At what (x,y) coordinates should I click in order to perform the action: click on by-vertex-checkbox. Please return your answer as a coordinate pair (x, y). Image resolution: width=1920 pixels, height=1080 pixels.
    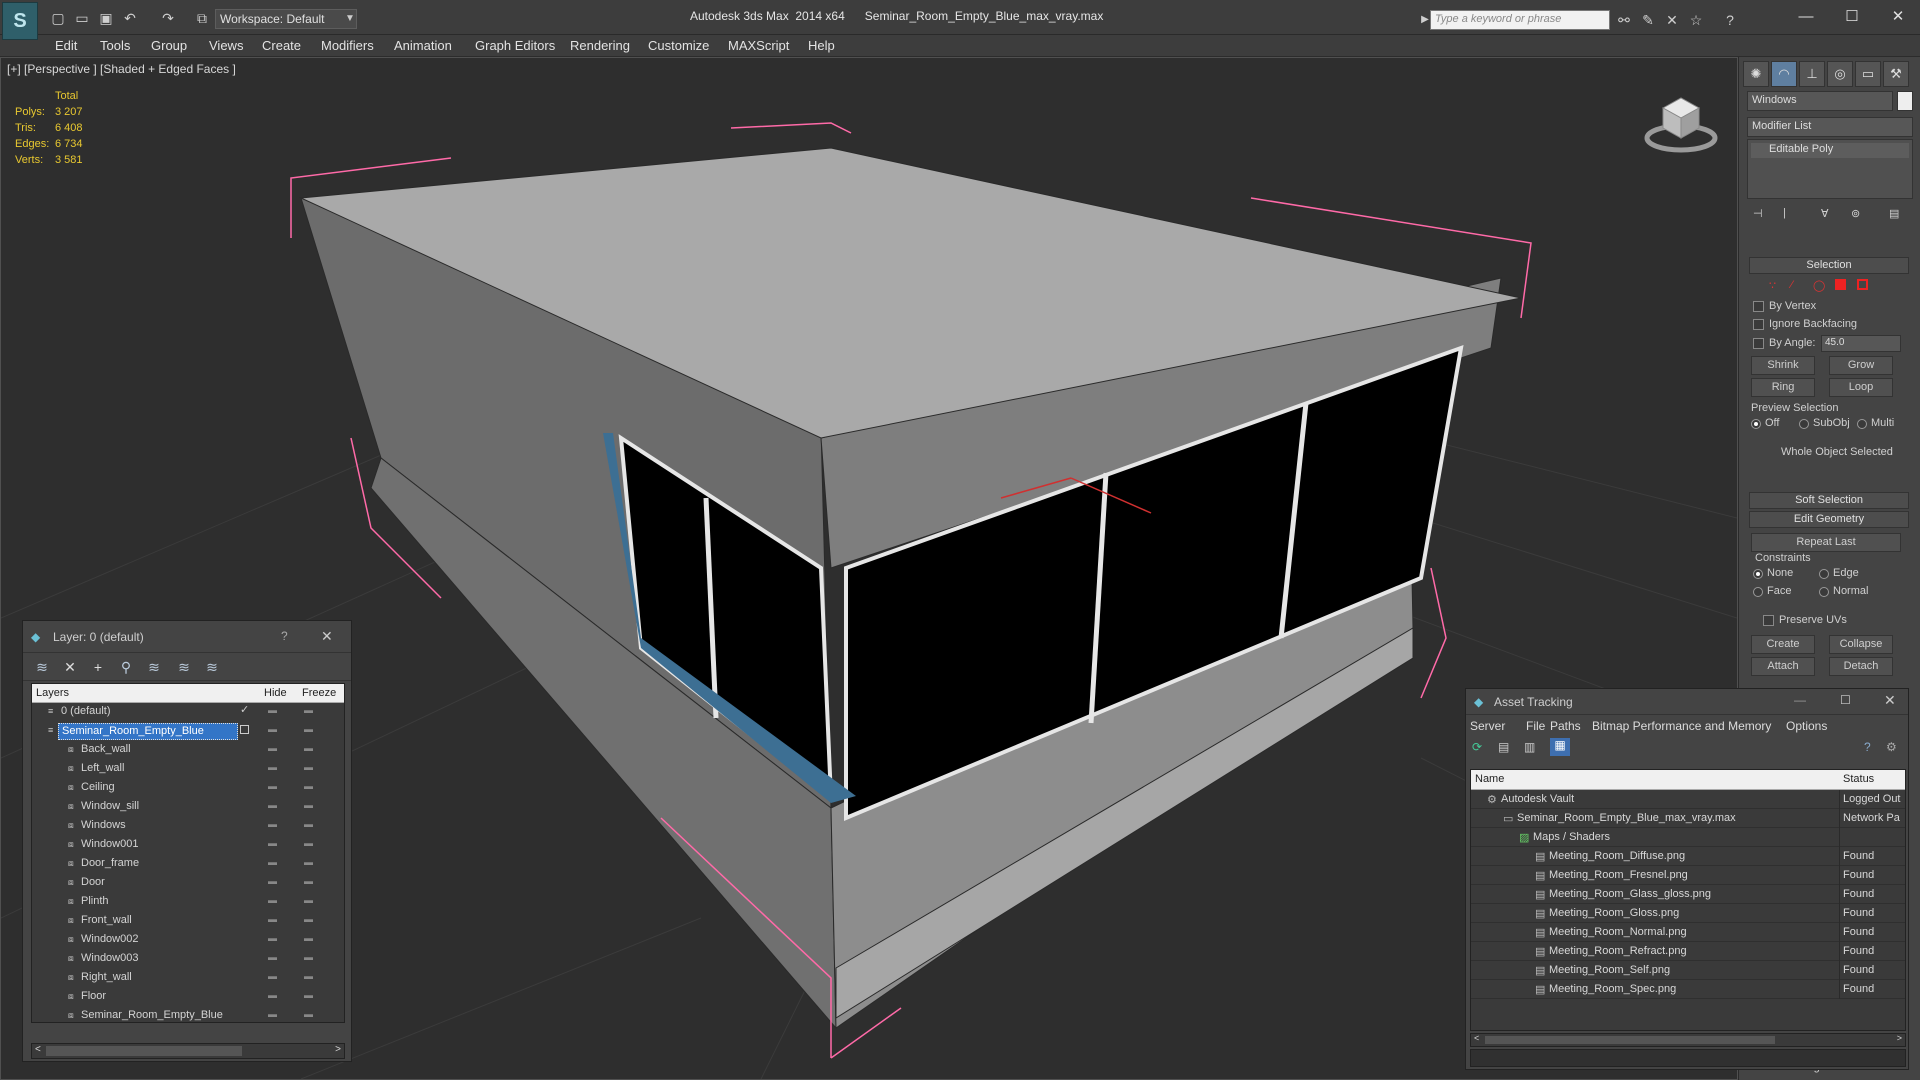
    Looking at the image, I should click on (1758, 306).